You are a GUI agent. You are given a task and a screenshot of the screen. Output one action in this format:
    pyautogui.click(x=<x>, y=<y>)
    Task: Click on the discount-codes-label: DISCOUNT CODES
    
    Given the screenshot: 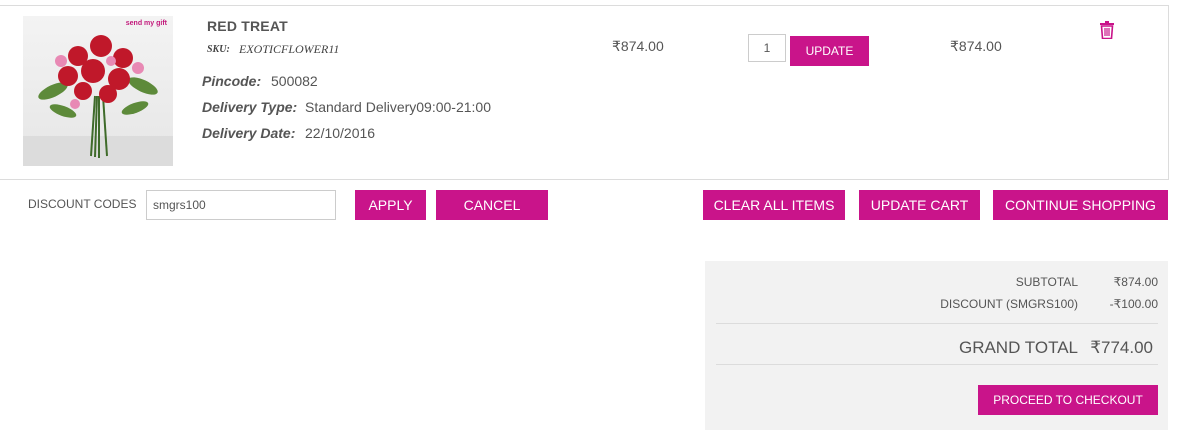 What is the action you would take?
    pyautogui.click(x=82, y=204)
    